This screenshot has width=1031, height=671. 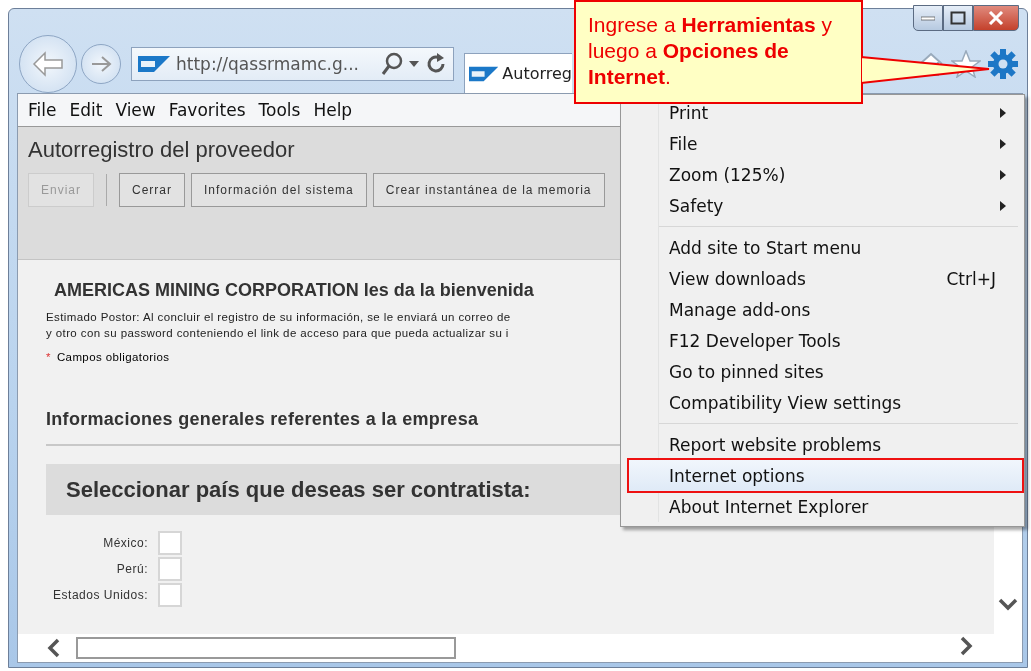 I want to click on toolbar-button: Crear instantánea de la memoria, so click(x=488, y=190).